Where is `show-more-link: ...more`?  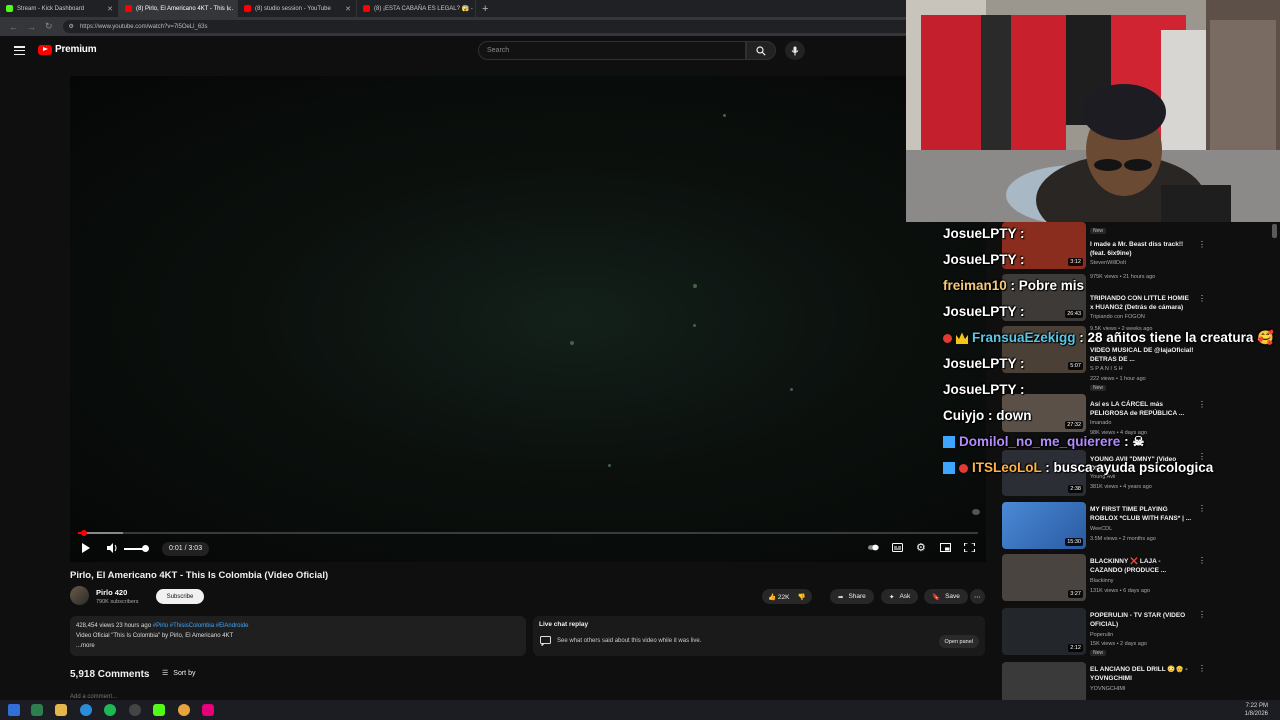
show-more-link: ...more is located at coordinates (298, 646).